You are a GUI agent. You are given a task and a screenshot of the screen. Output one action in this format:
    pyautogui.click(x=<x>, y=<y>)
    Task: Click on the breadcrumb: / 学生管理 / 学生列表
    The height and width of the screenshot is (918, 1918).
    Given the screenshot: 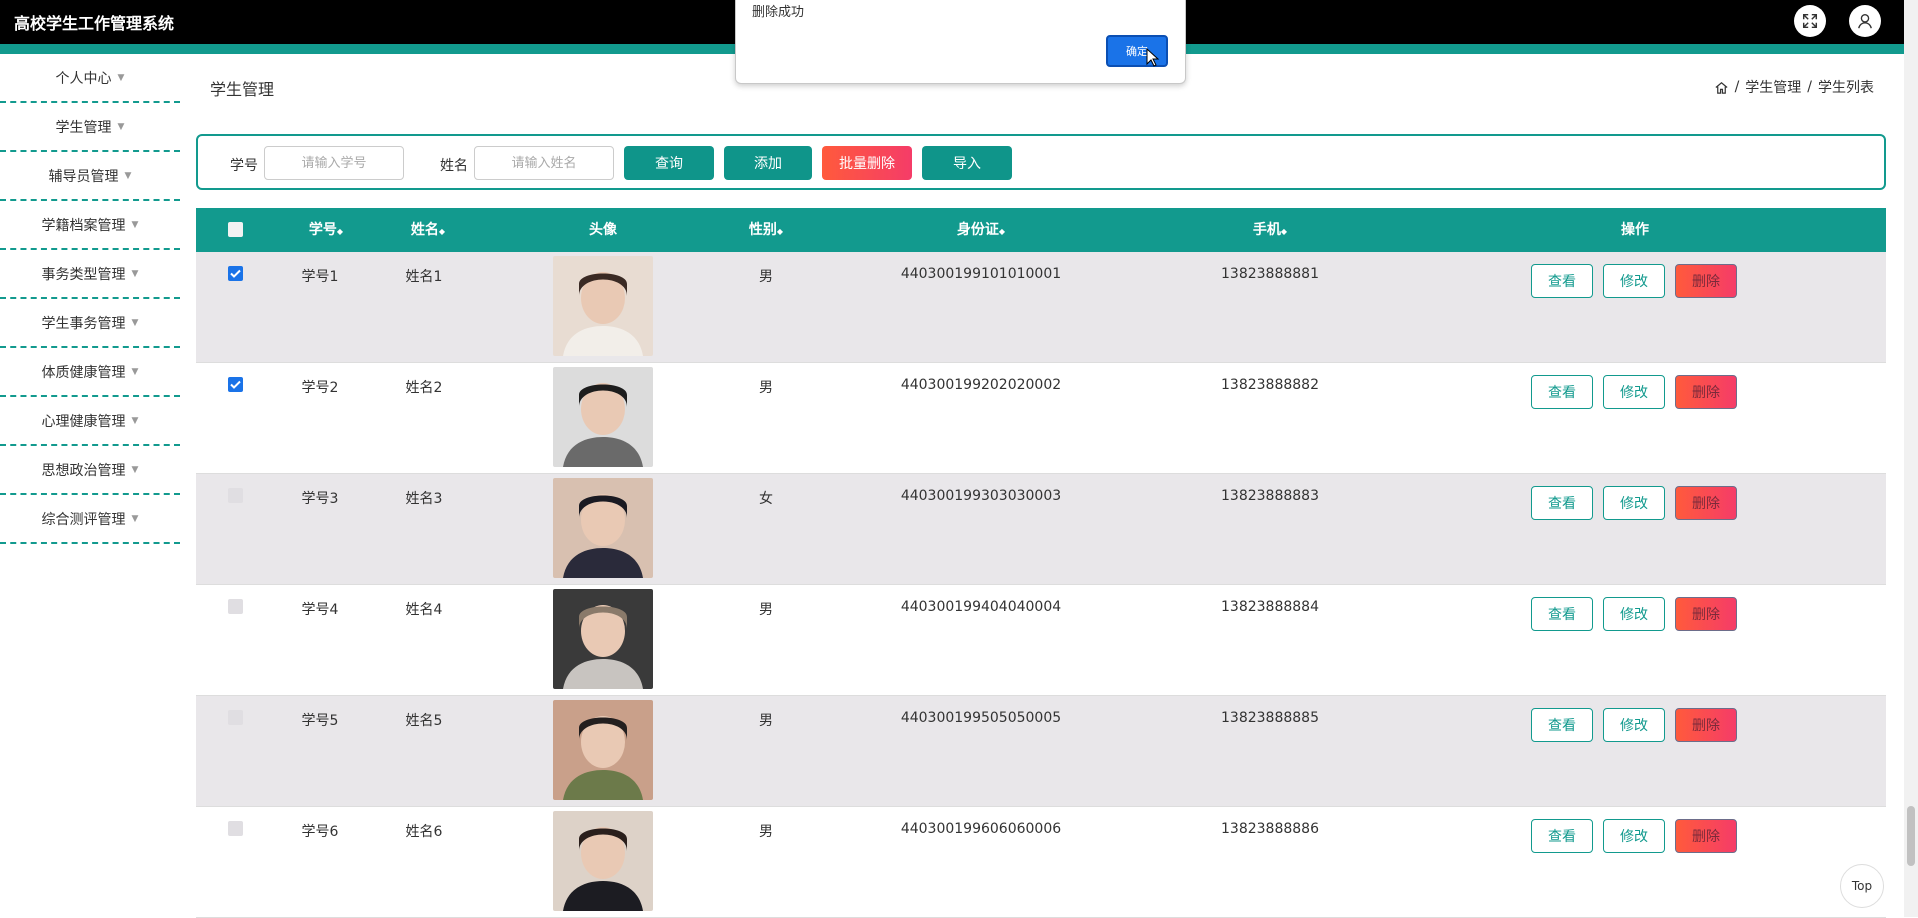 What is the action you would take?
    pyautogui.click(x=1794, y=87)
    